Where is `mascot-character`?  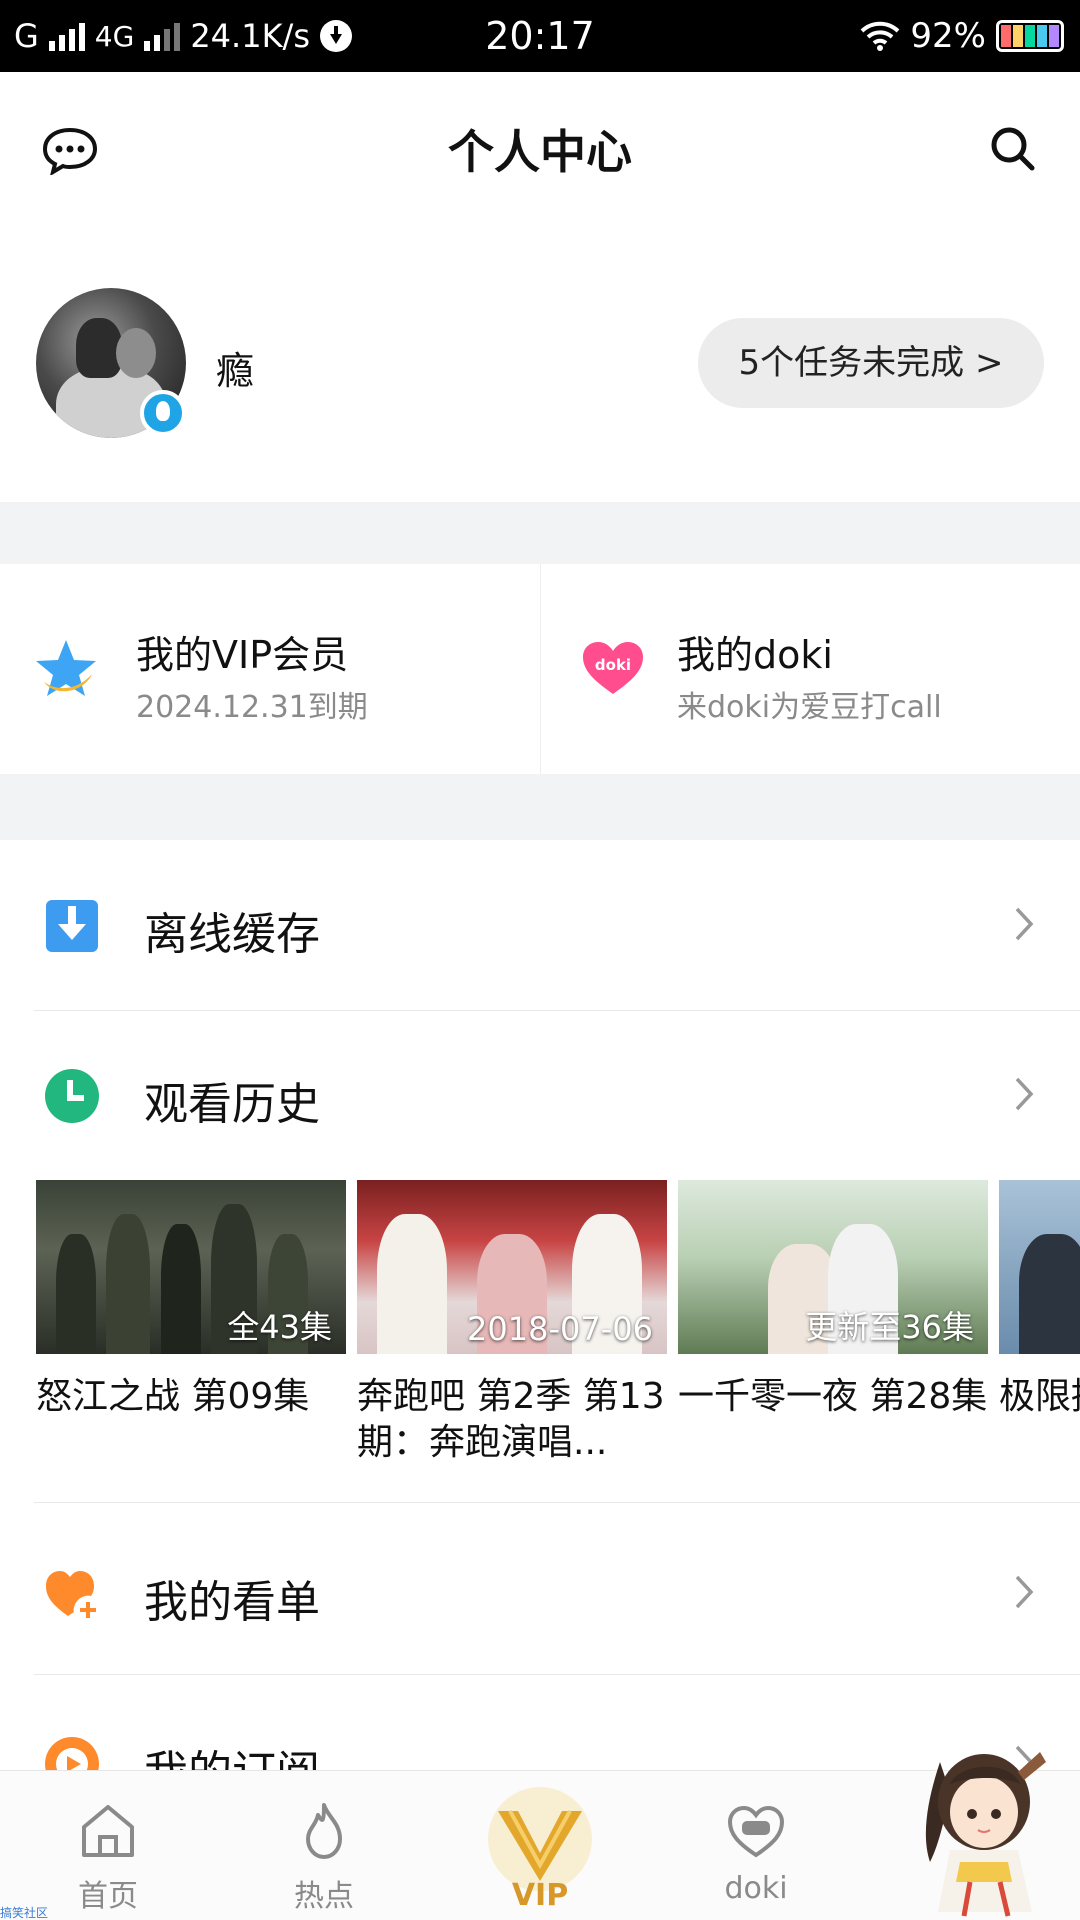 mascot-character is located at coordinates (985, 1826).